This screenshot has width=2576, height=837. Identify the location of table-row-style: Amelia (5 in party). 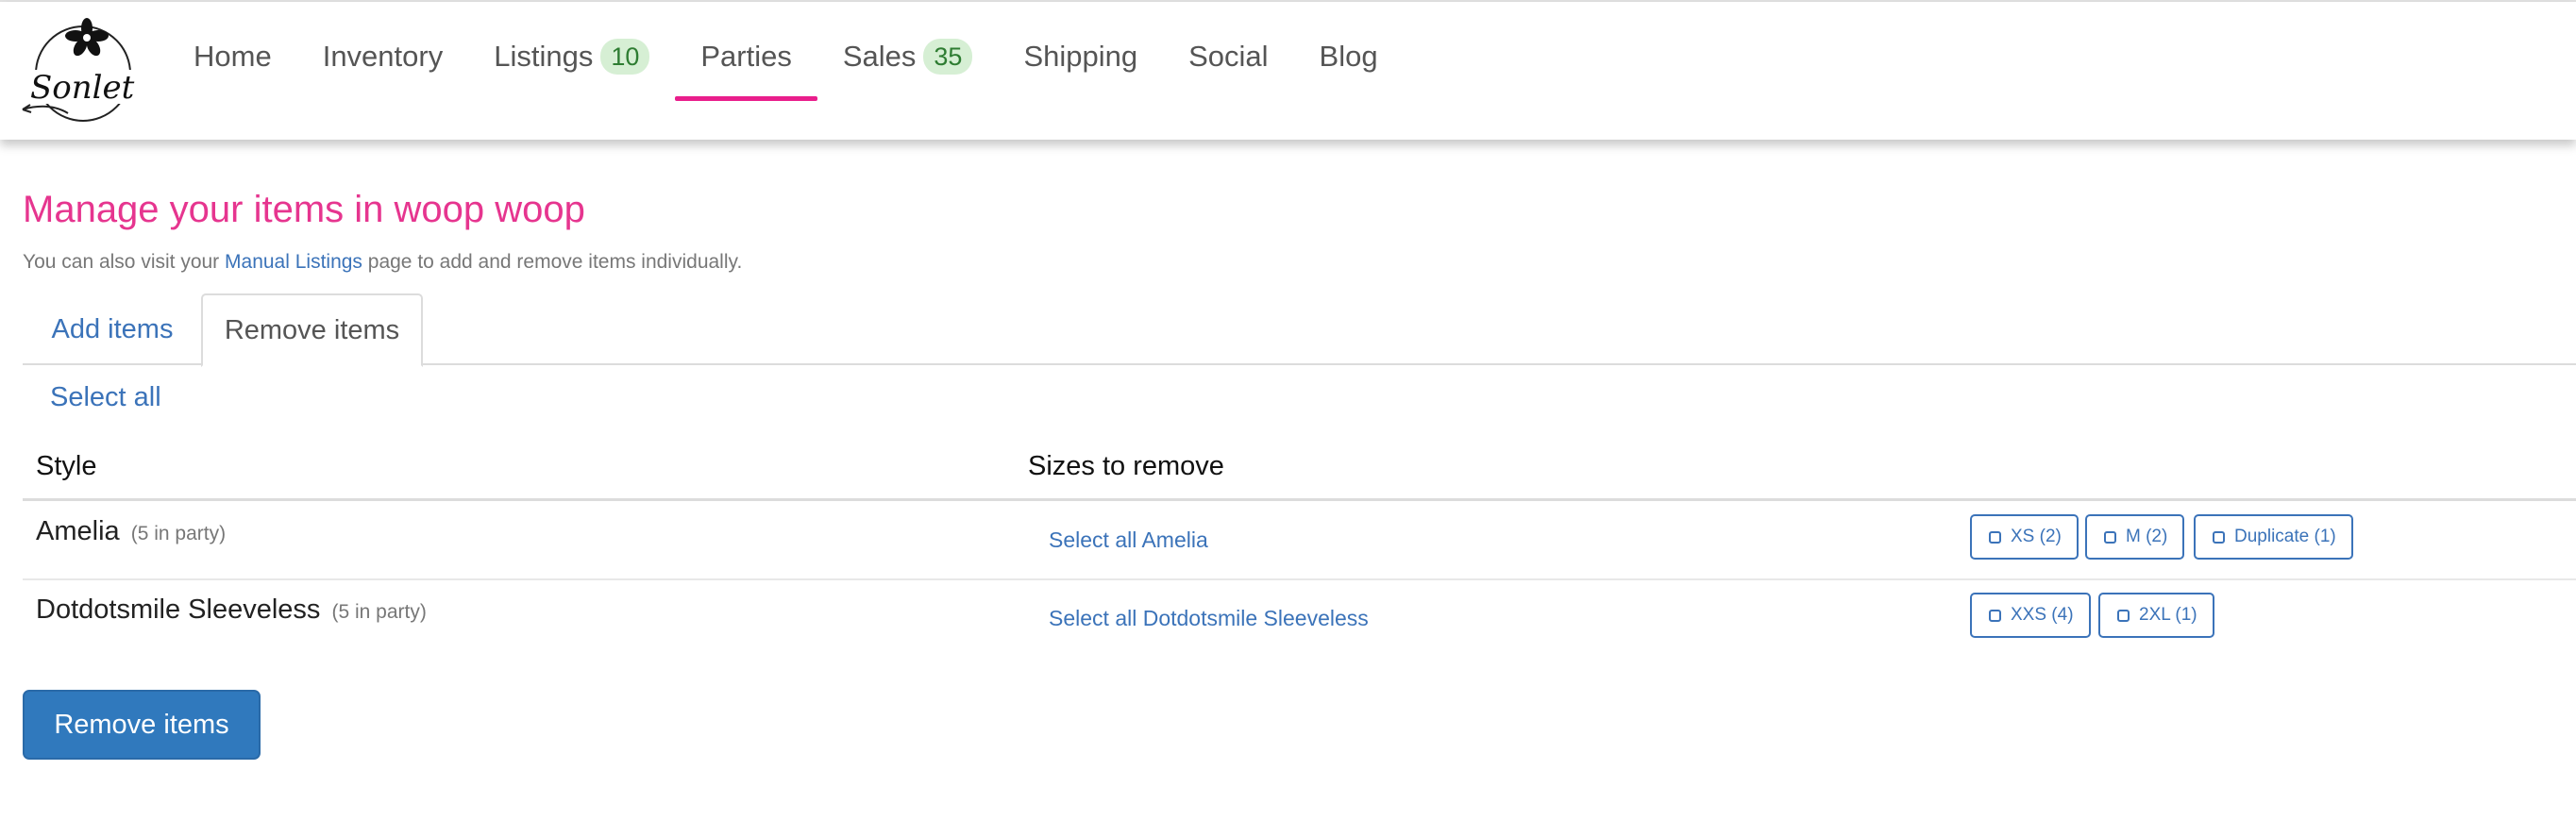
(131, 531).